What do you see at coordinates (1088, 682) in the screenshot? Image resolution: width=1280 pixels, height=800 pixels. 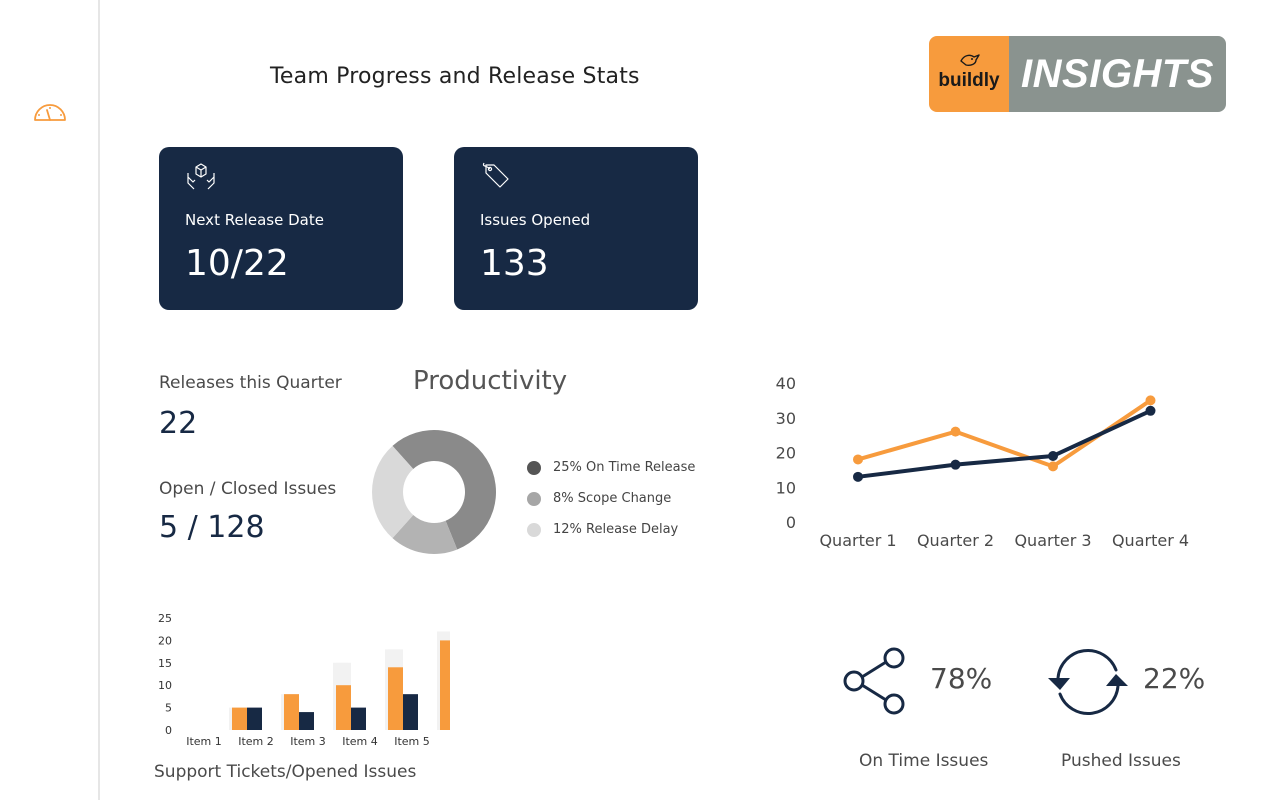 I see `sync-icon` at bounding box center [1088, 682].